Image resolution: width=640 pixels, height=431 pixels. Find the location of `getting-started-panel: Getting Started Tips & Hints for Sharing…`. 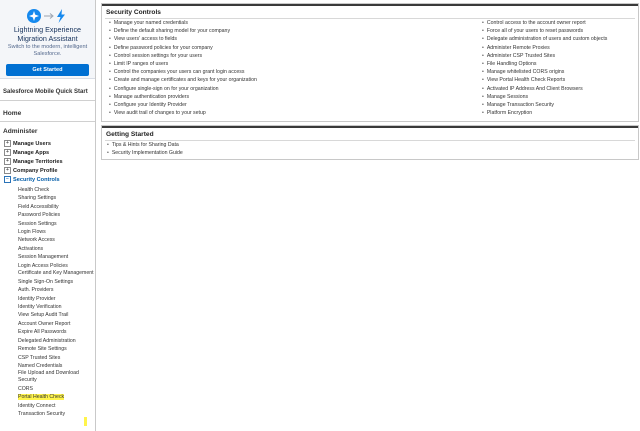

getting-started-panel: Getting Started Tips & Hints for Sharing… is located at coordinates (370, 142).